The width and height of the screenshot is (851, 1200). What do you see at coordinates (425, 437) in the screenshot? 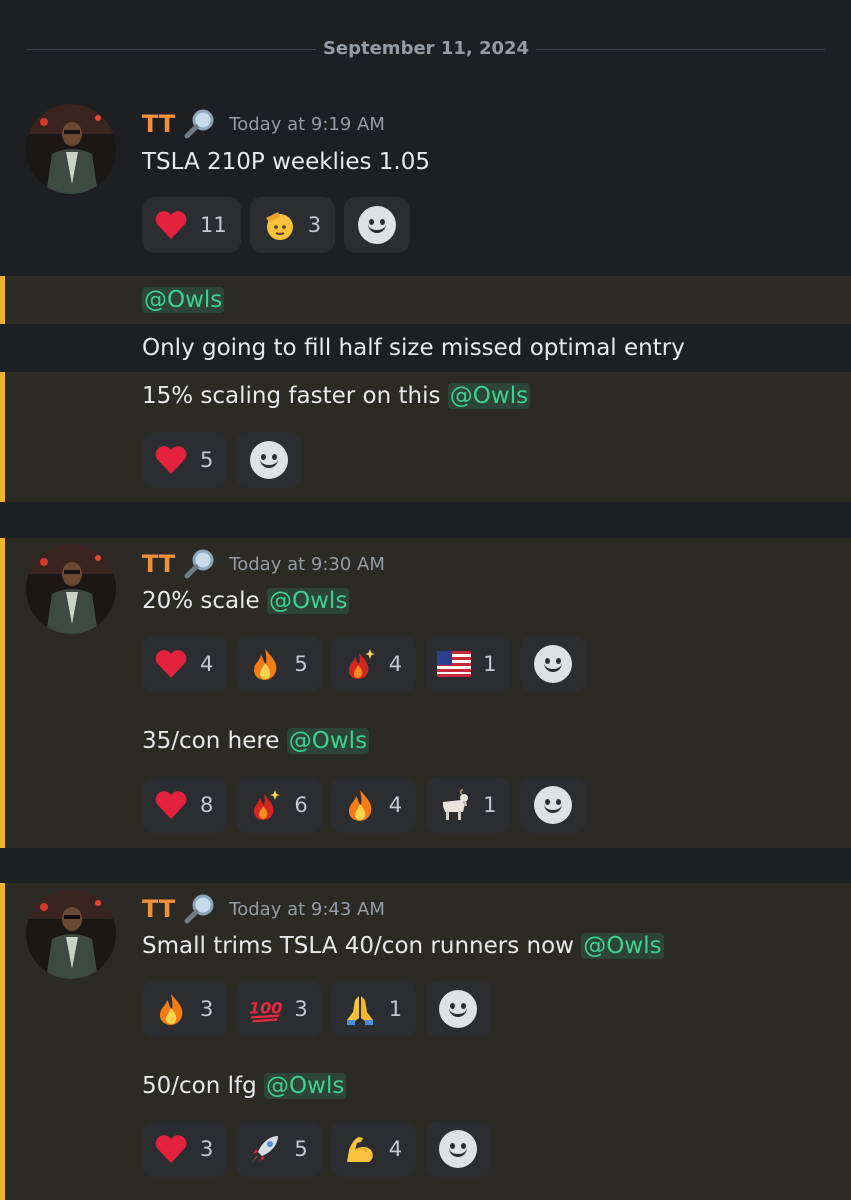
I see `message-group-2: 15% scaling faster on this @Owls 5` at bounding box center [425, 437].